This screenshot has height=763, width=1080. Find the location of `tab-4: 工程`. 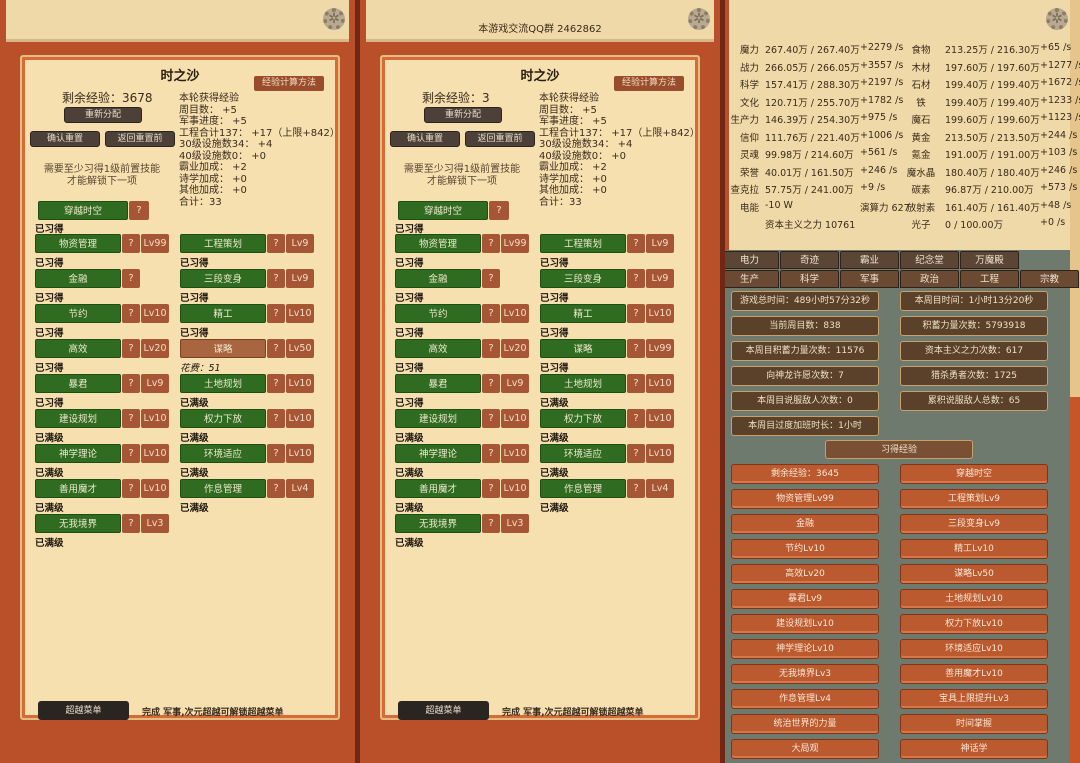

tab-4: 工程 is located at coordinates (989, 279).